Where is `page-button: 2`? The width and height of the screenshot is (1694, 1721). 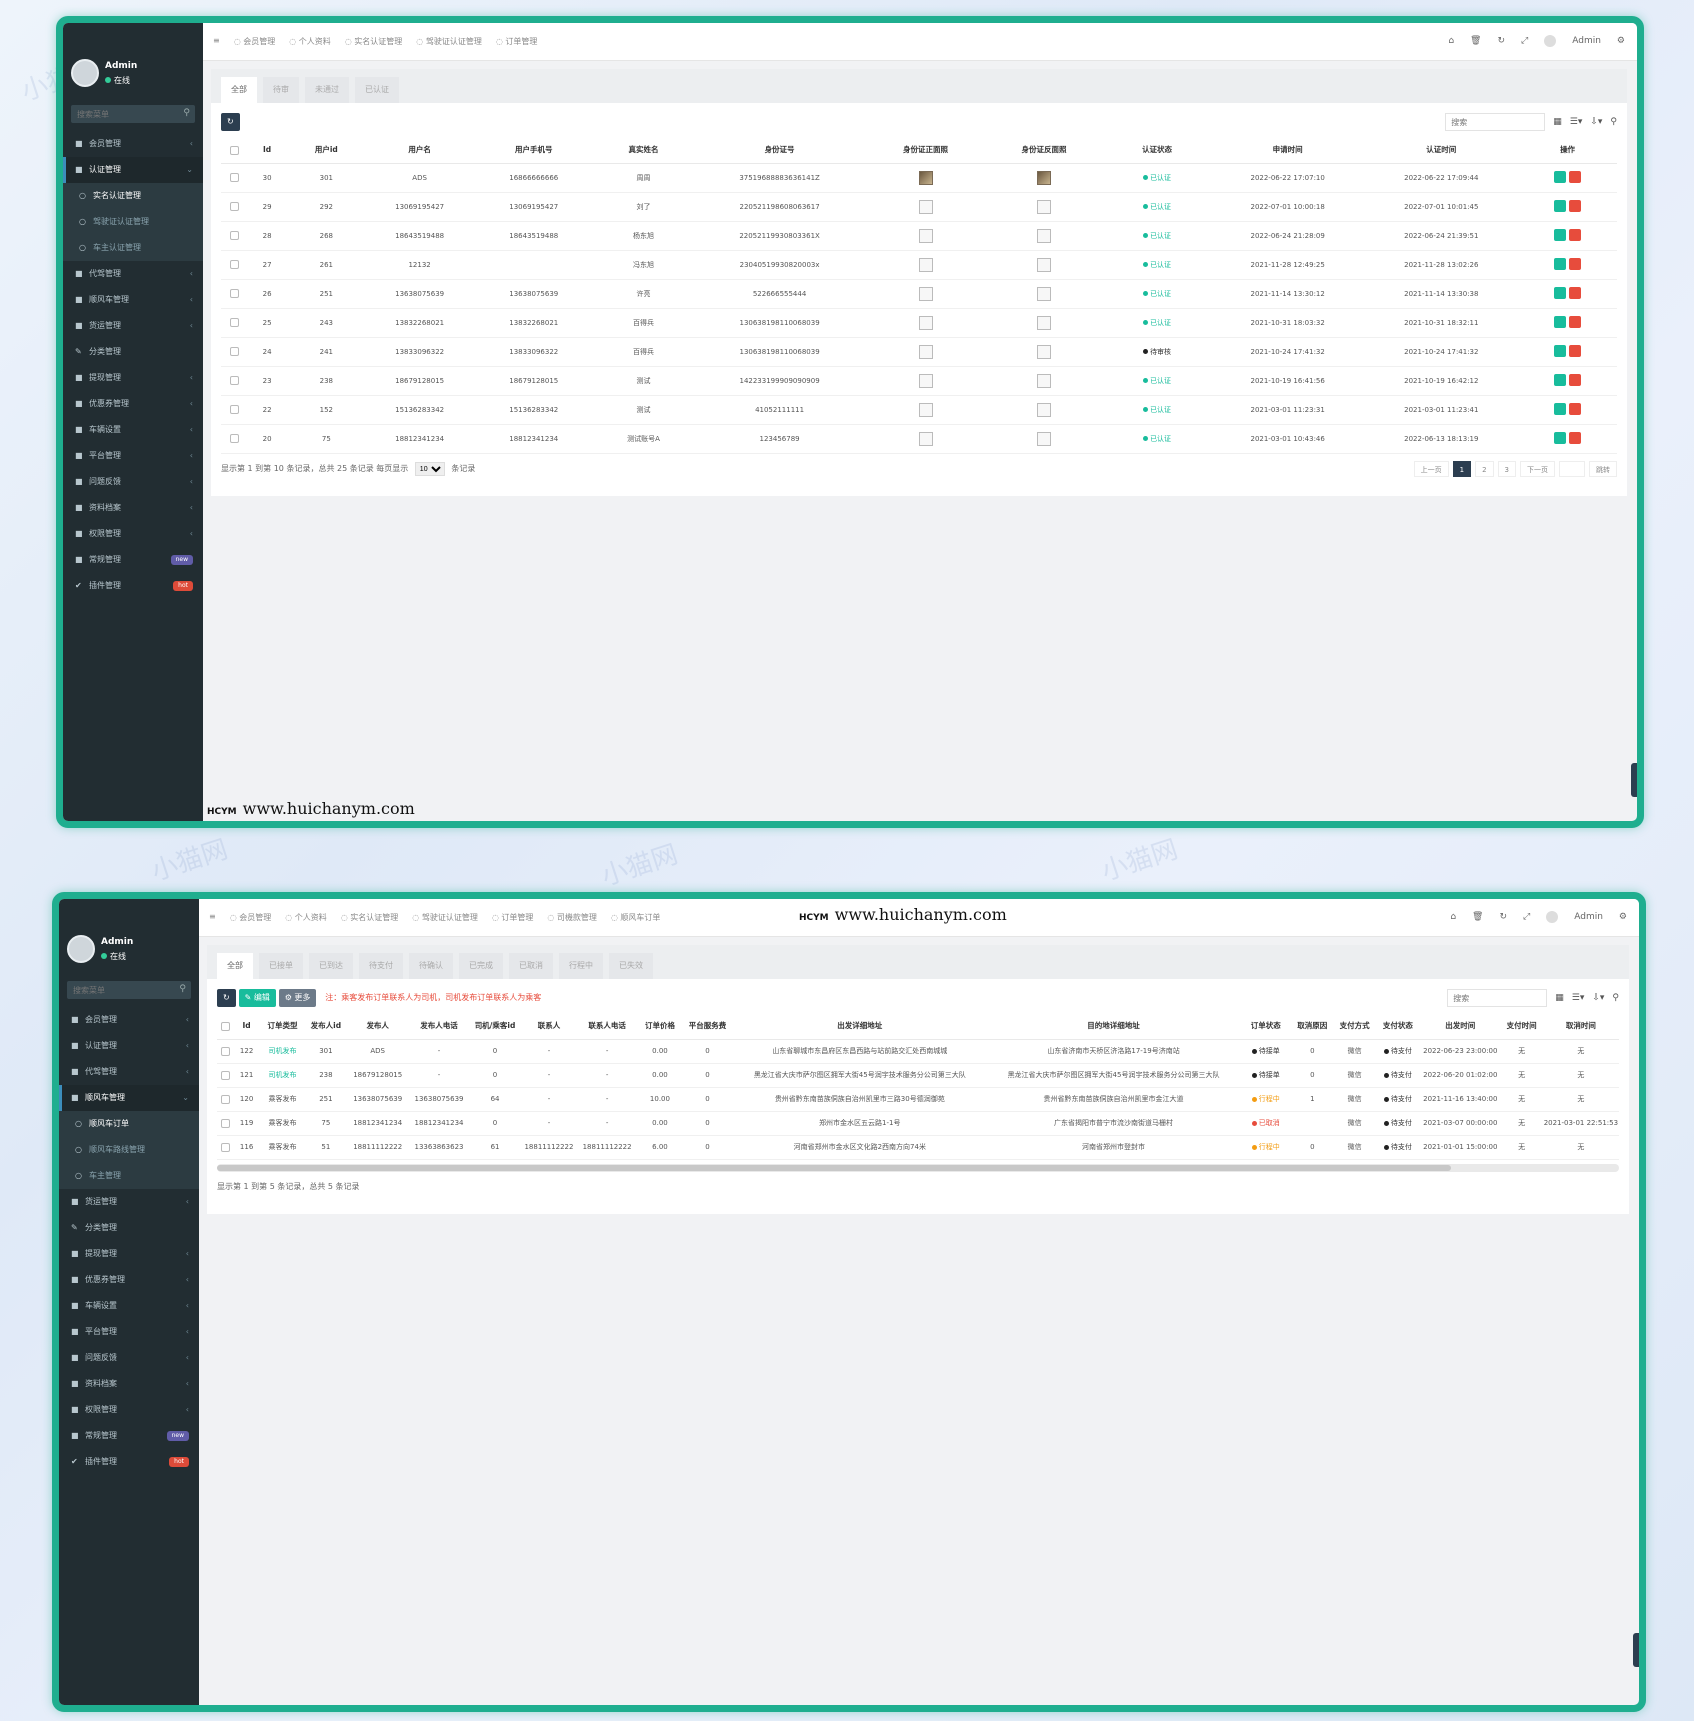 page-button: 2 is located at coordinates (1484, 468).